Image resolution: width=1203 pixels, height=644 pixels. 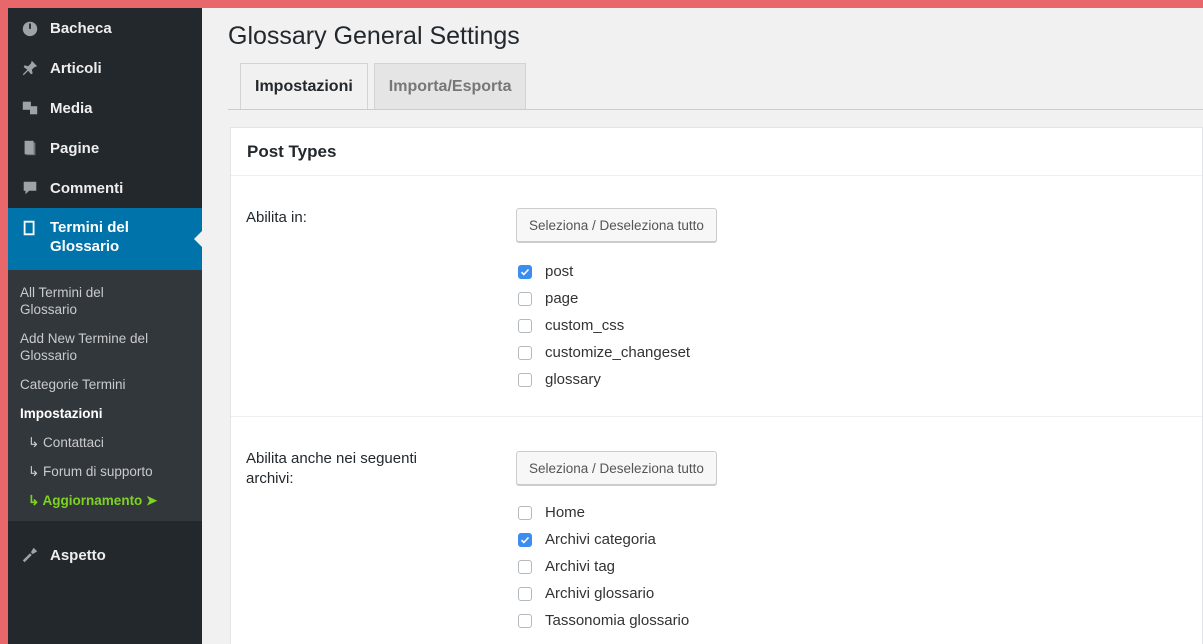 I want to click on checkbox-option: custom_css, so click(x=604, y=325).